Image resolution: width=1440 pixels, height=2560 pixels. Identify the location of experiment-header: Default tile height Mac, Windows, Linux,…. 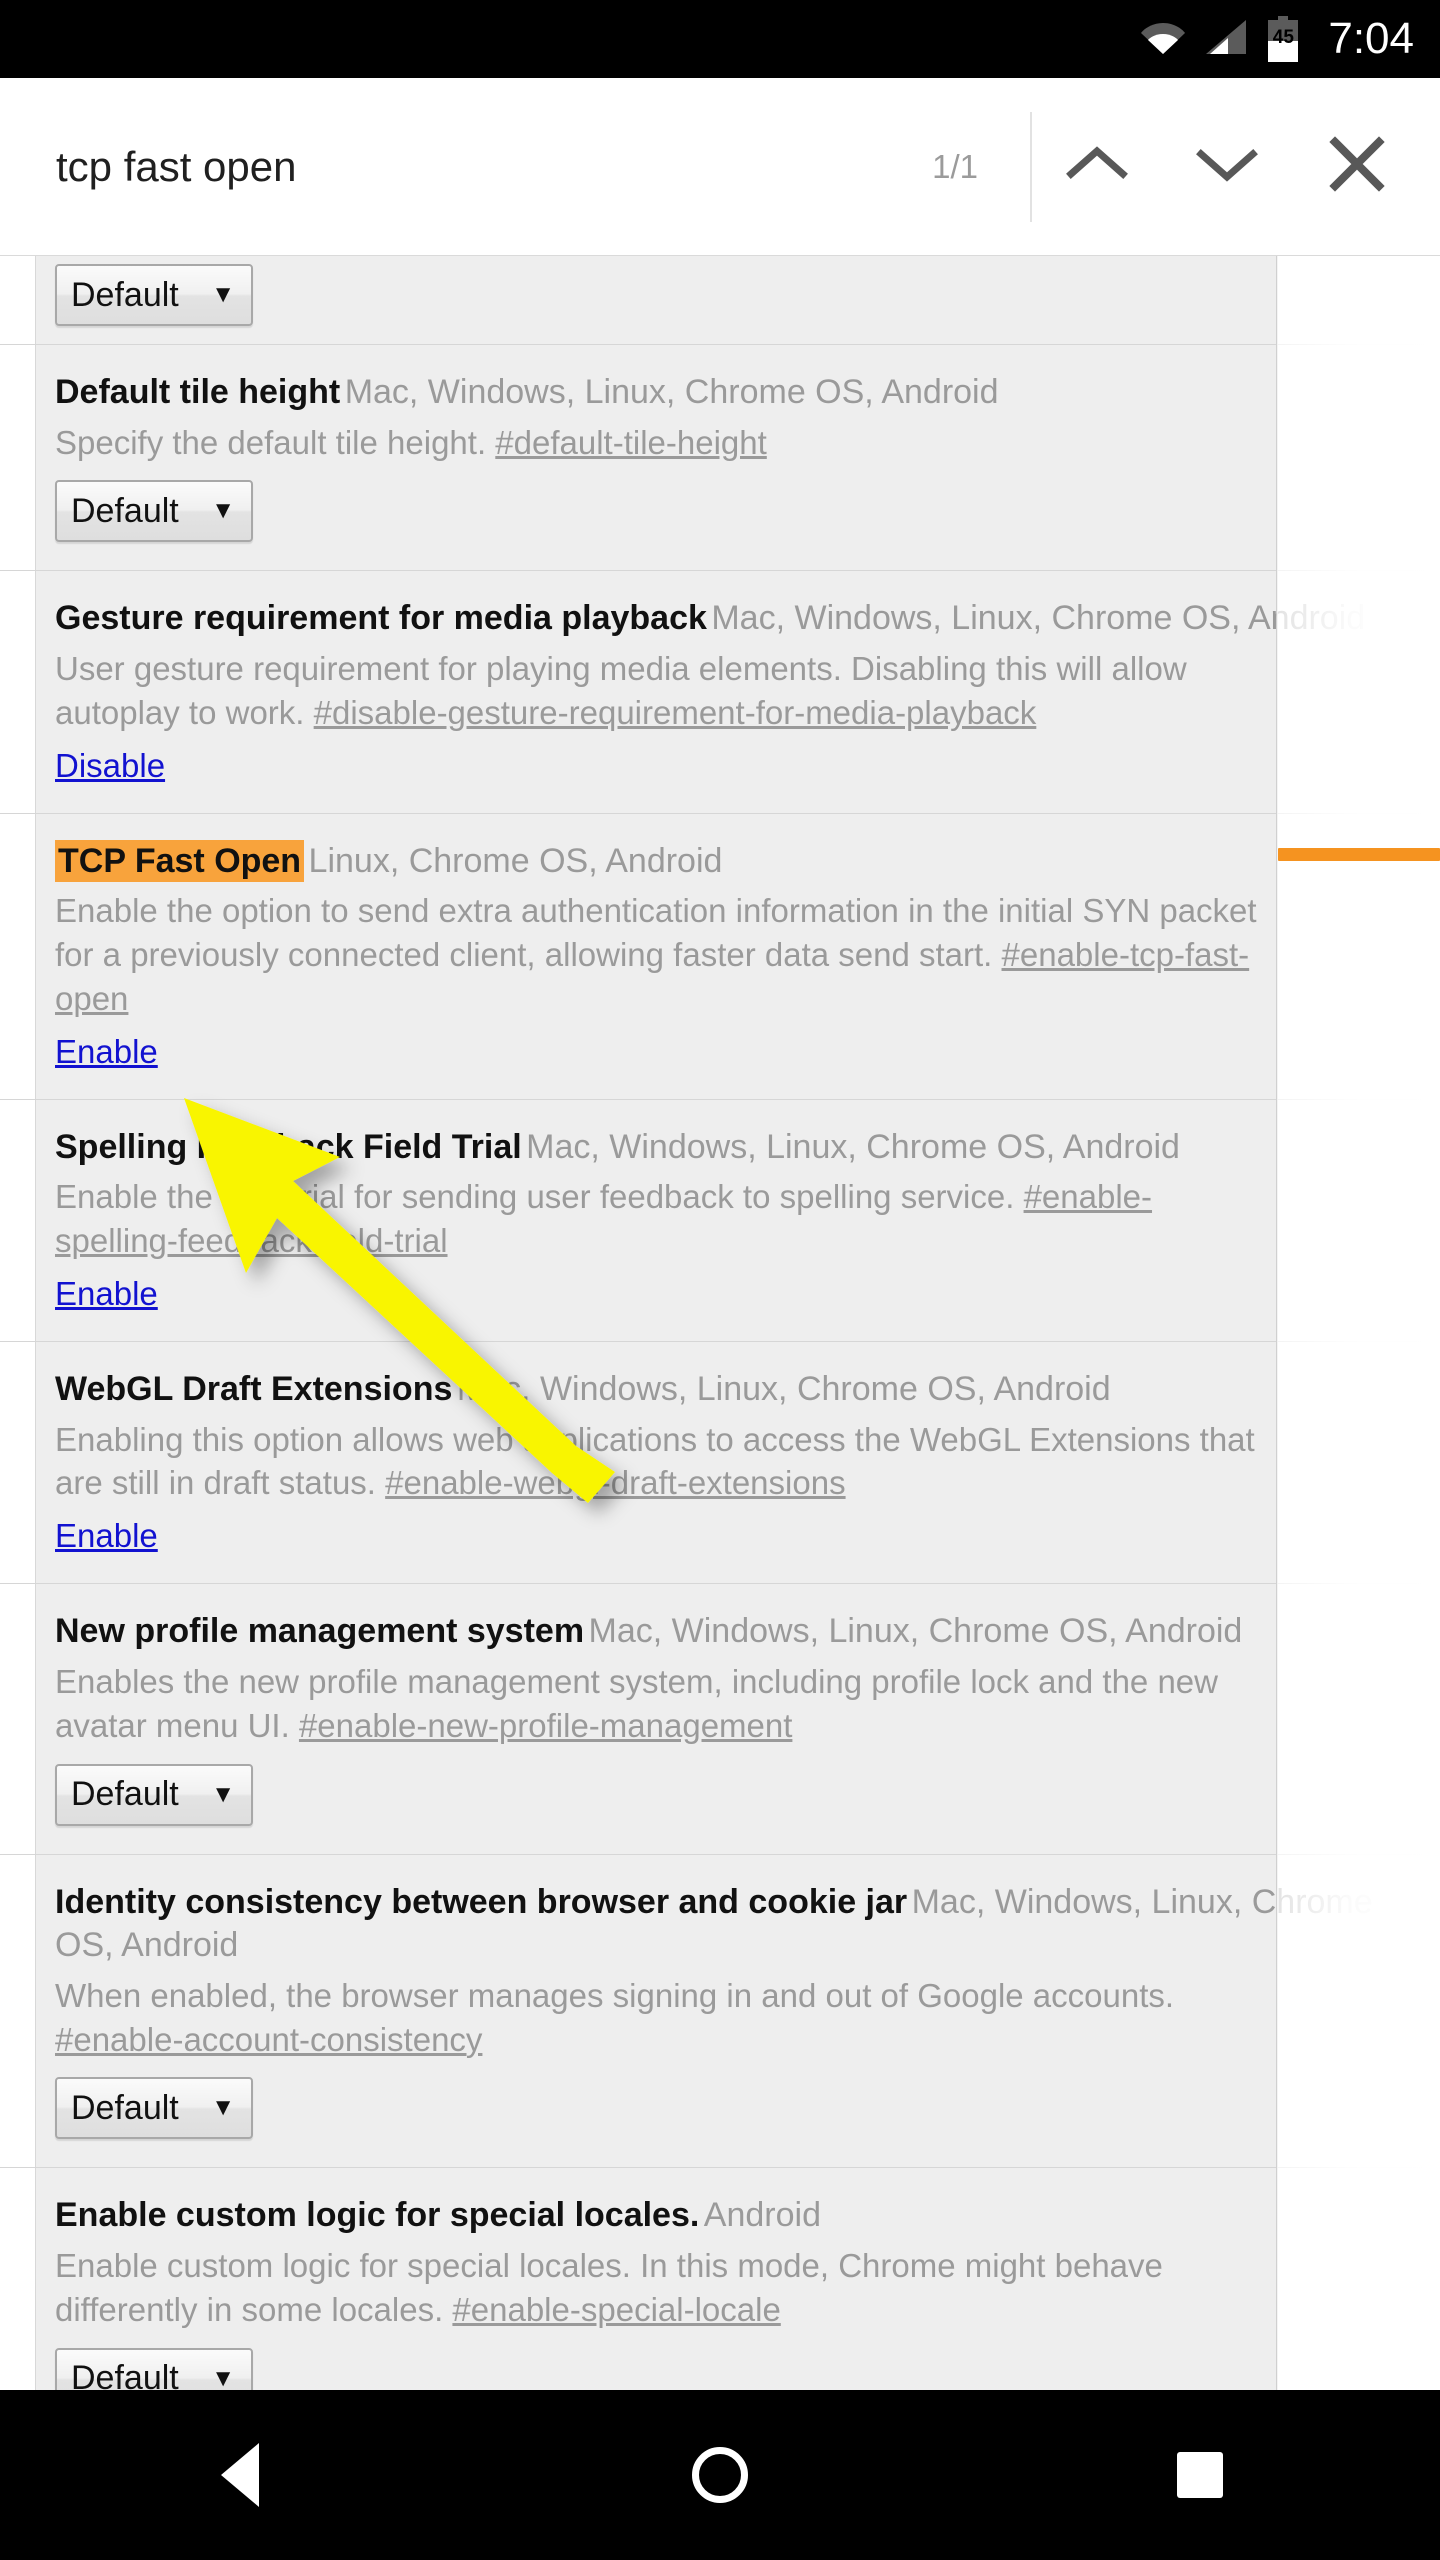
(747, 393).